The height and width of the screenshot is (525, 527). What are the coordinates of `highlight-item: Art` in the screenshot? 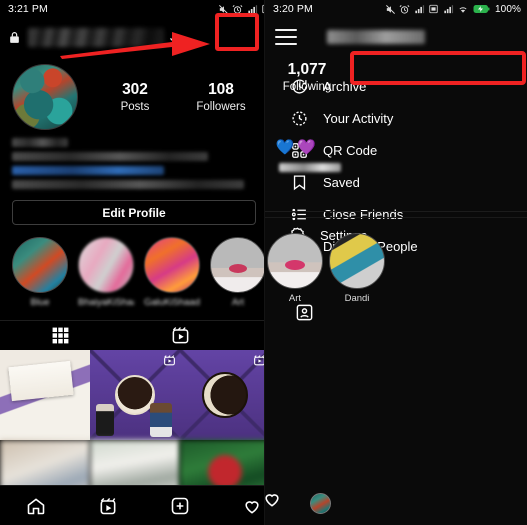 It's located at (238, 272).